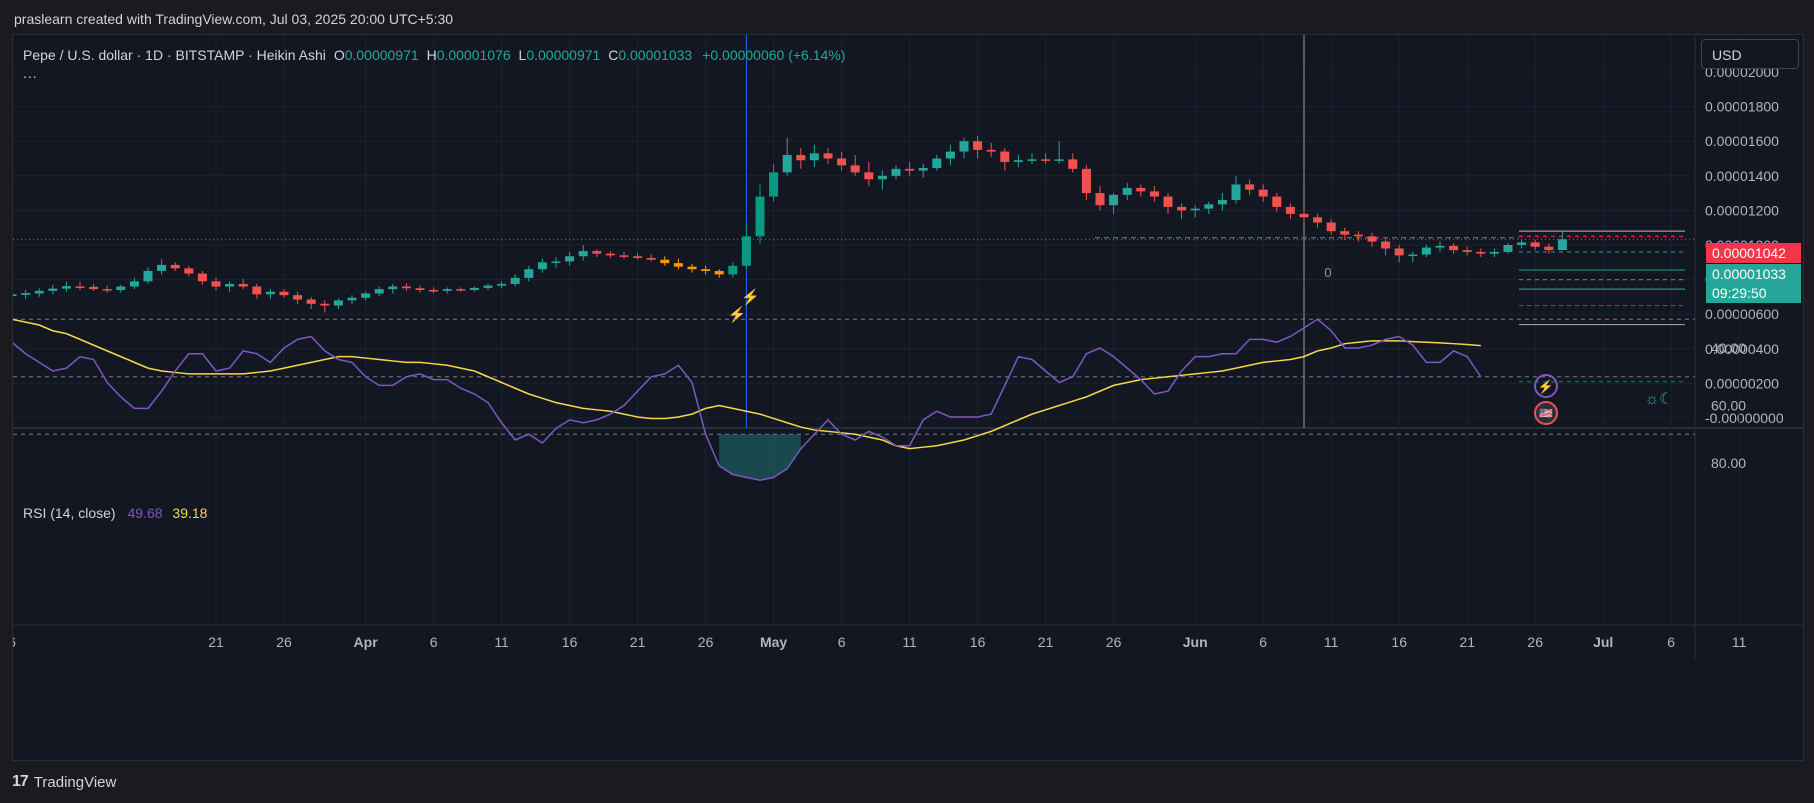 The height and width of the screenshot is (803, 1814). What do you see at coordinates (1546, 413) in the screenshot?
I see `us-flag-icon: 🇺🇸` at bounding box center [1546, 413].